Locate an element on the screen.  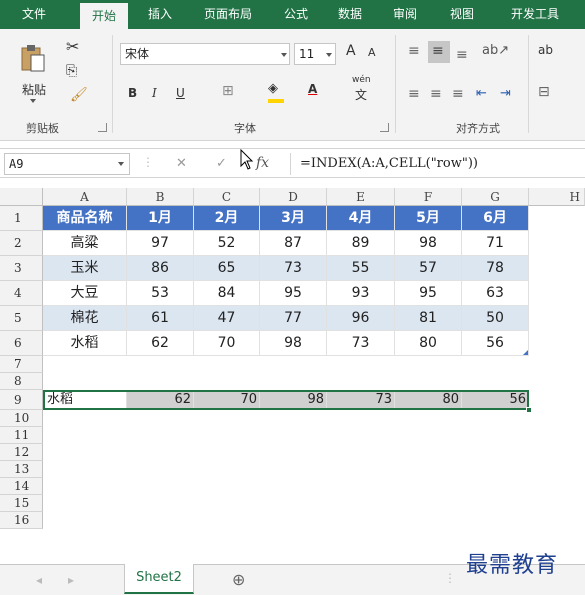
table-cell: 52 is located at coordinates (227, 243).